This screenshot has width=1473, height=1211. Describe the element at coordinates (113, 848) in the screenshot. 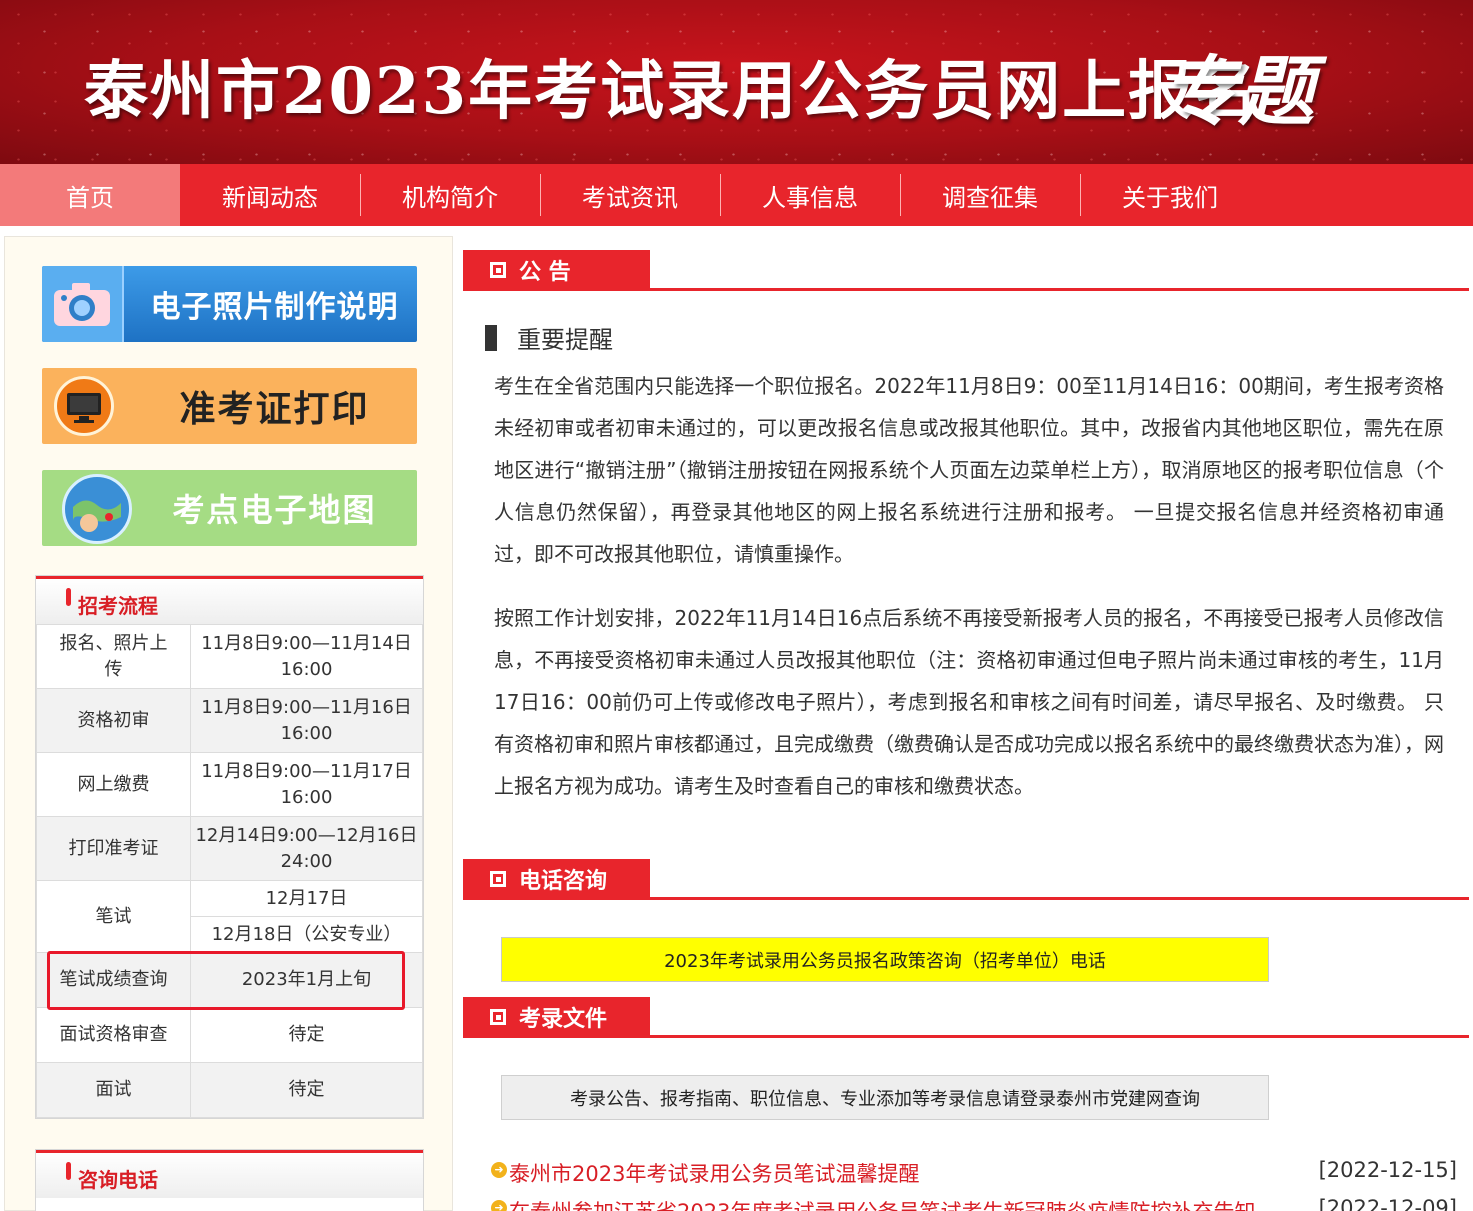

I see `process-step: 打印准考证` at that location.